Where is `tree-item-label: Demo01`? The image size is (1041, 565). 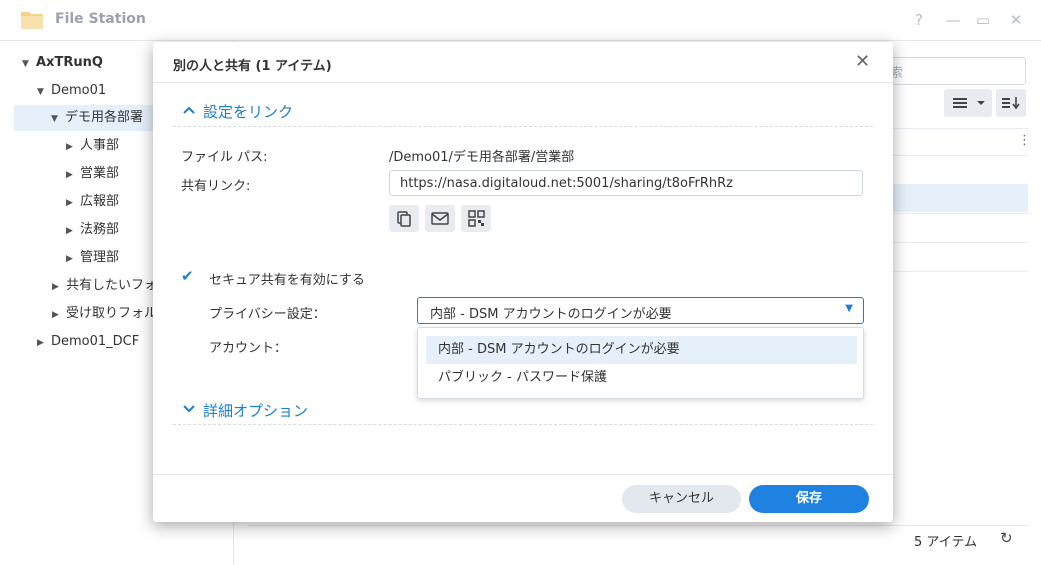
tree-item-label: Demo01 is located at coordinates (79, 90).